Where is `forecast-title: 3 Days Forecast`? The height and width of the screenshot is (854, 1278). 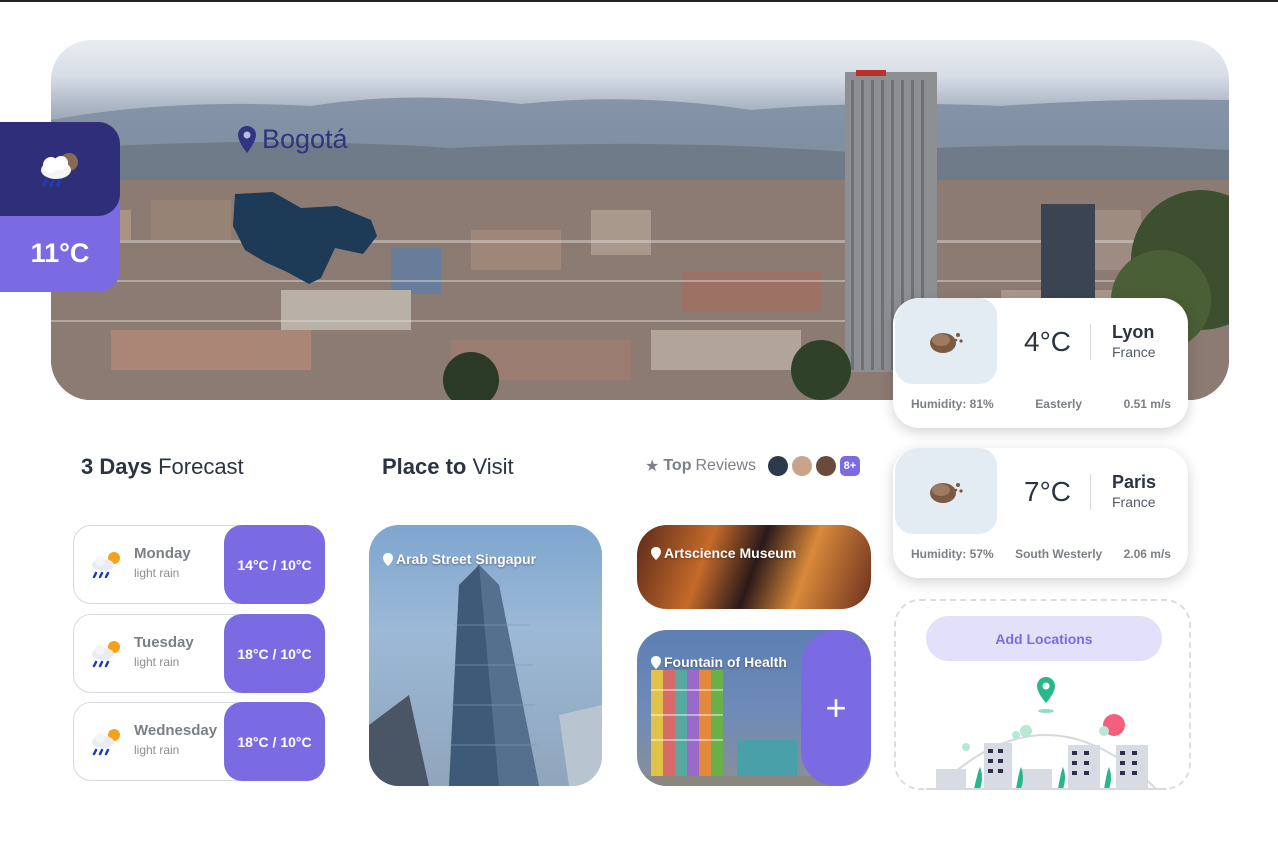 forecast-title: 3 Days Forecast is located at coordinates (162, 467).